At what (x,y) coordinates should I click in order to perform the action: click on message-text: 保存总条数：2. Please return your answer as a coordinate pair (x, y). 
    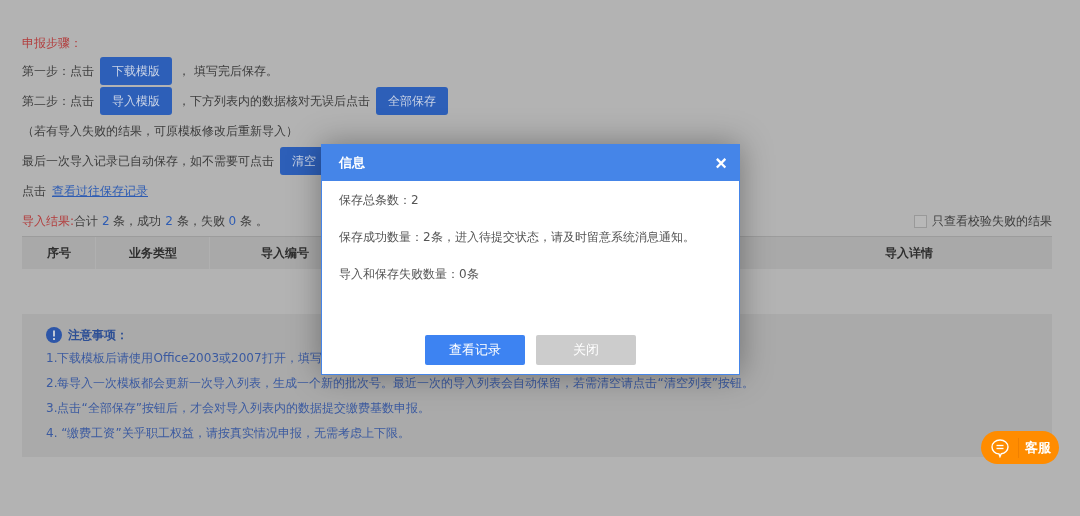
    Looking at the image, I should click on (379, 200).